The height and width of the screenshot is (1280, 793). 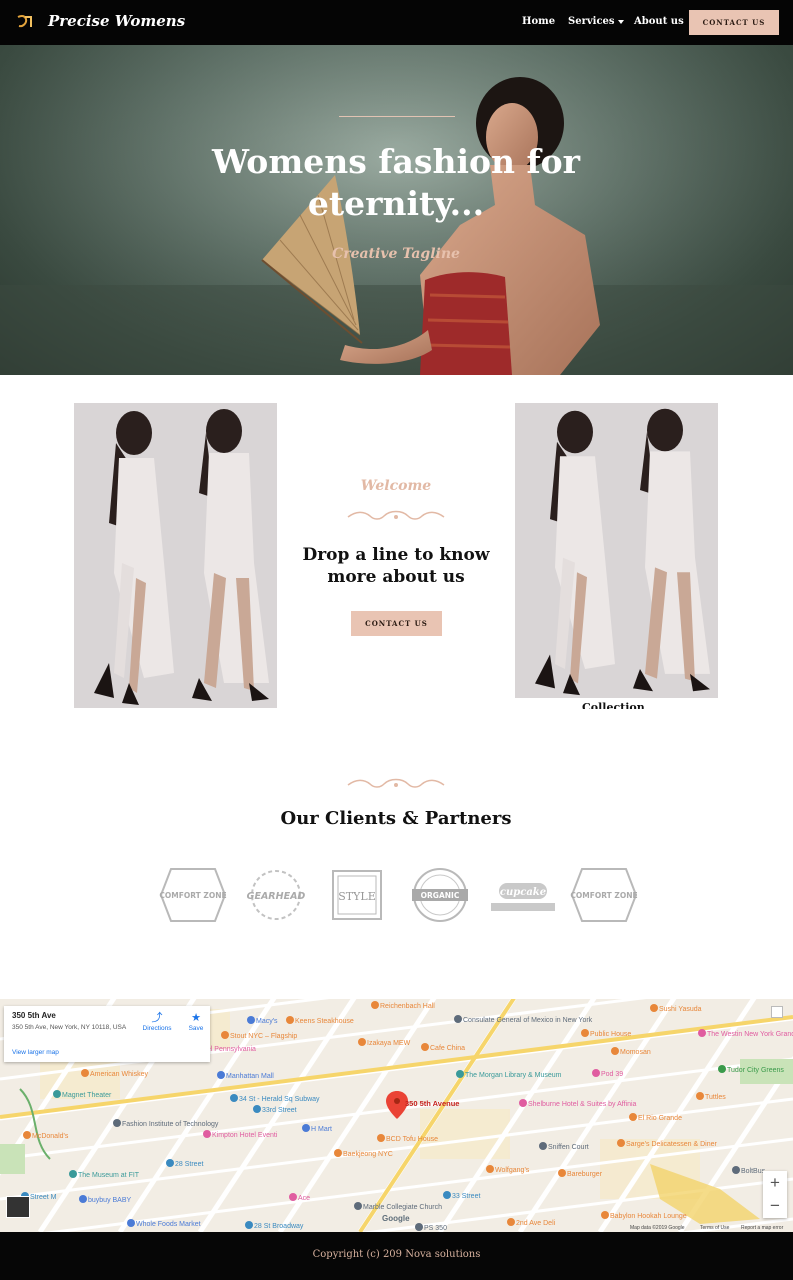 I want to click on nav-about-link: About us, so click(x=659, y=21).